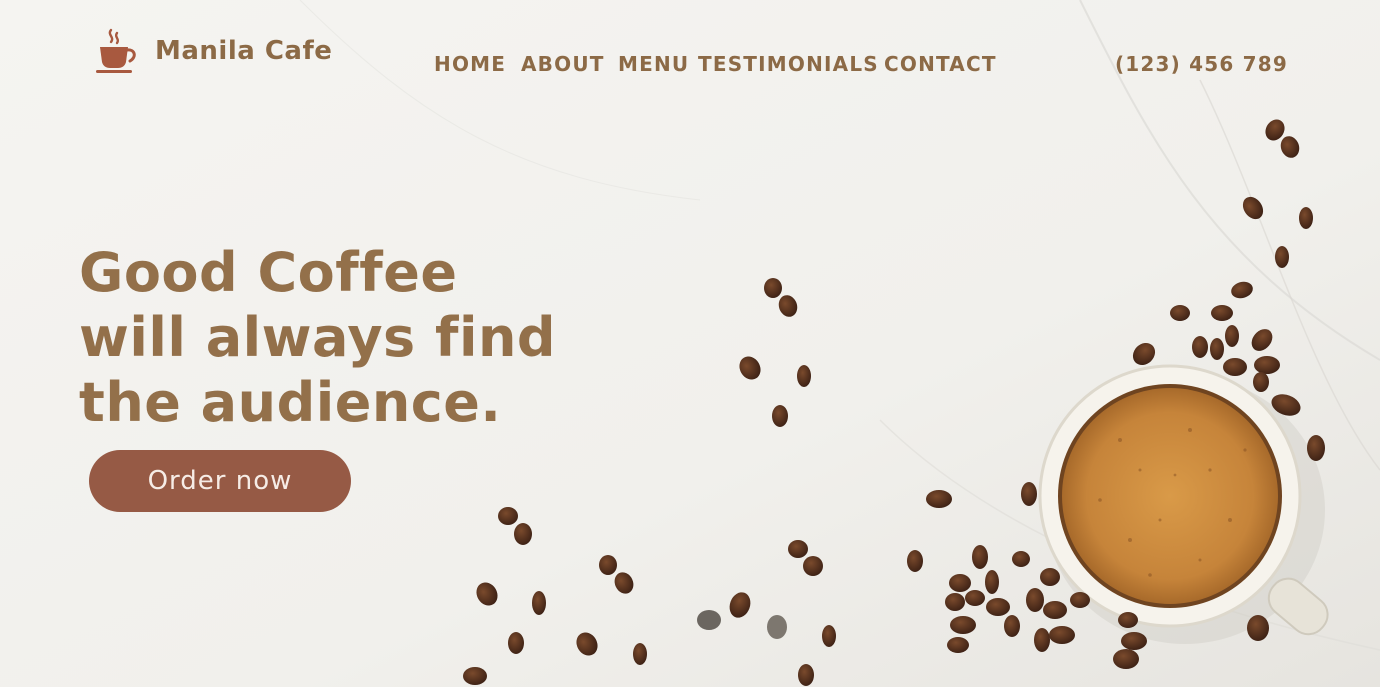  Describe the element at coordinates (1201, 64) in the screenshot. I see `phone-number: (123) 456 789` at that location.